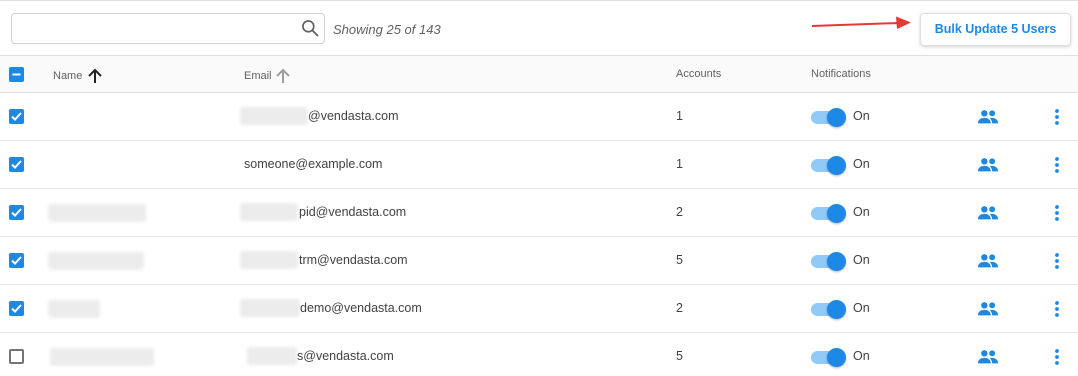  Describe the element at coordinates (313, 164) in the screenshot. I see `email-cell: someone@example.com` at that location.